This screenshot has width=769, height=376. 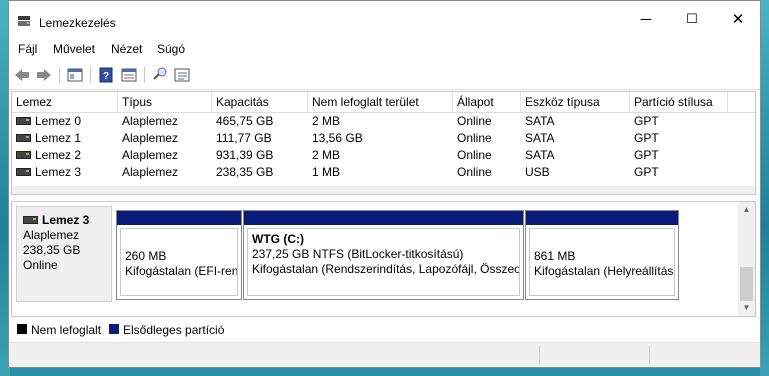 What do you see at coordinates (384, 354) in the screenshot?
I see `status-bar` at bounding box center [384, 354].